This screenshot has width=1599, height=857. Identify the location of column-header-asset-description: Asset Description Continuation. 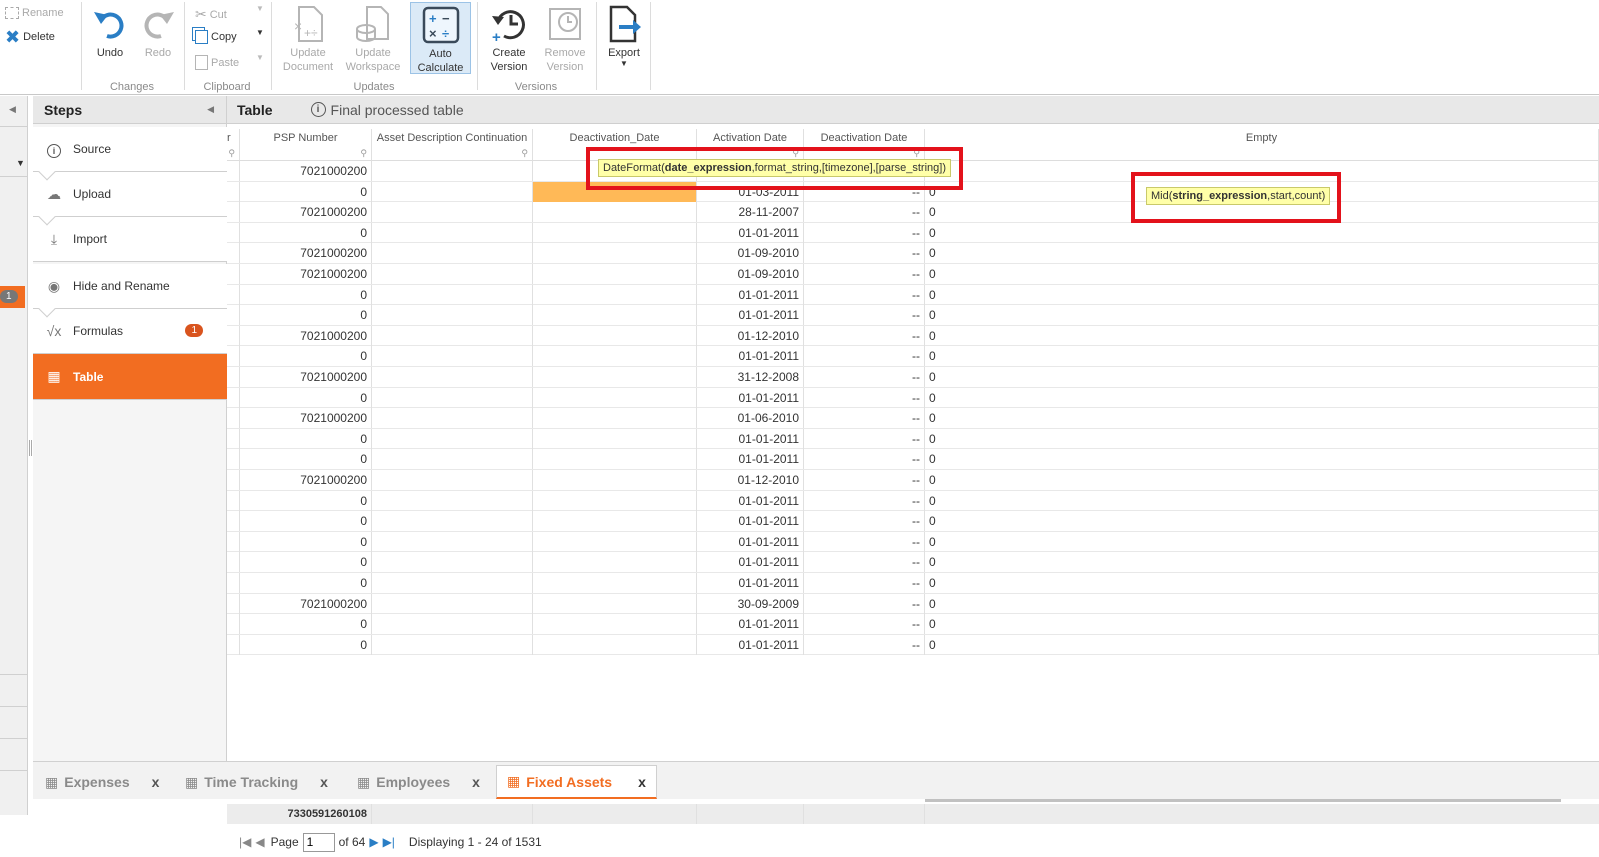
(452, 138).